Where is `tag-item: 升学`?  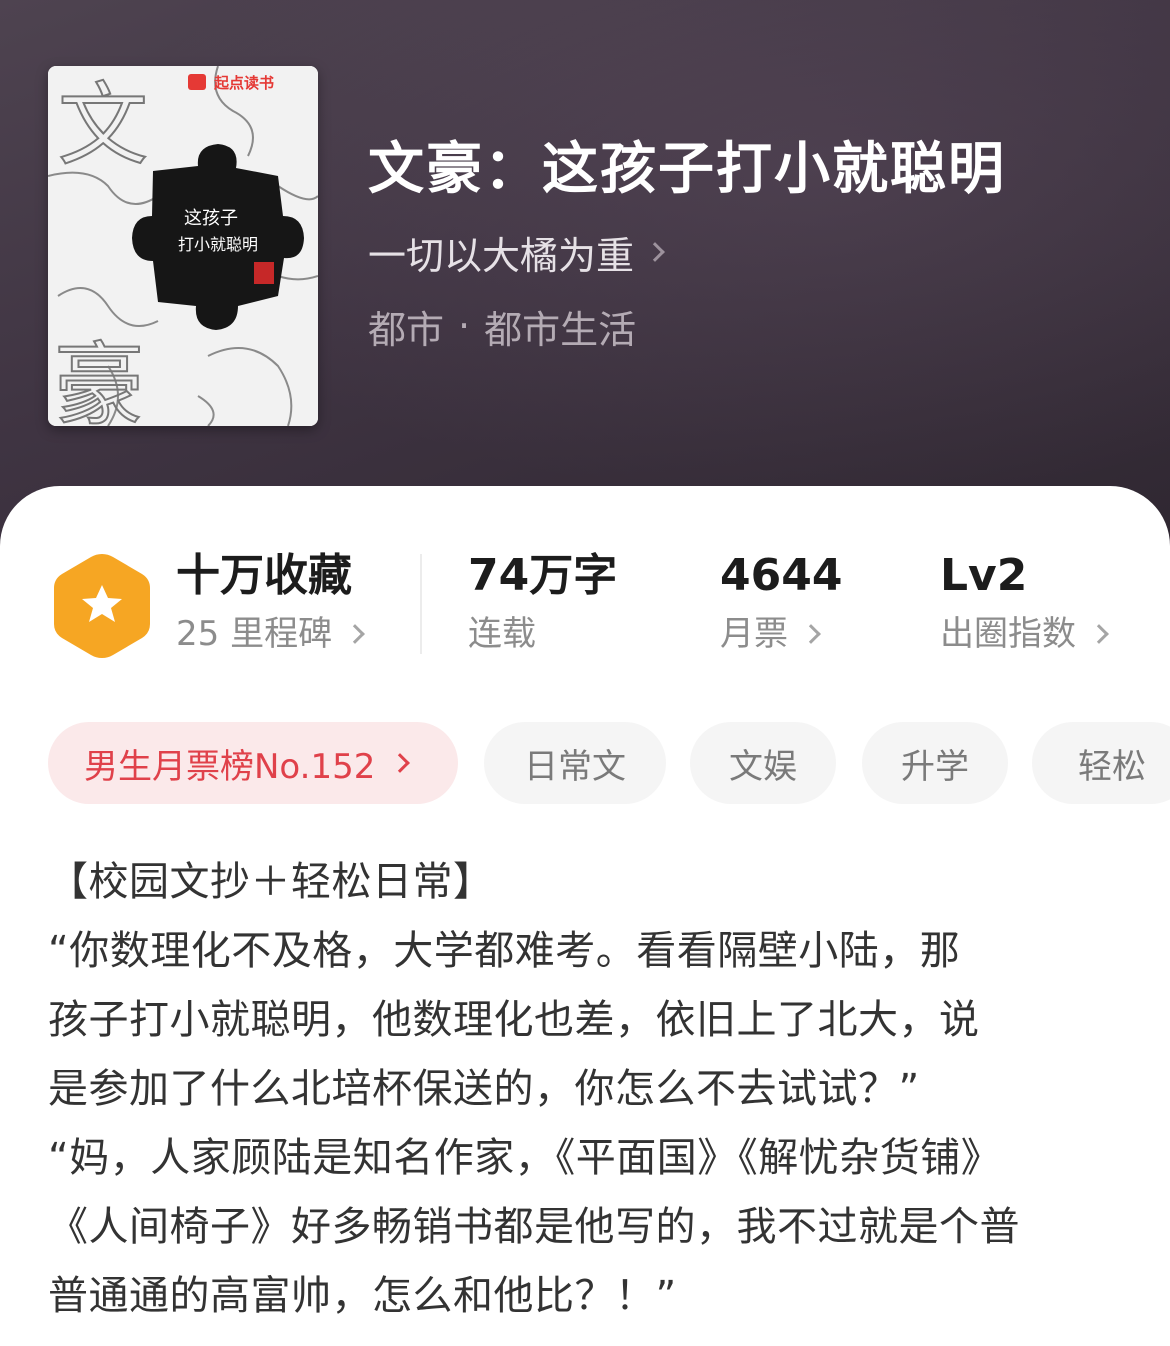
tag-item: 升学 is located at coordinates (935, 763).